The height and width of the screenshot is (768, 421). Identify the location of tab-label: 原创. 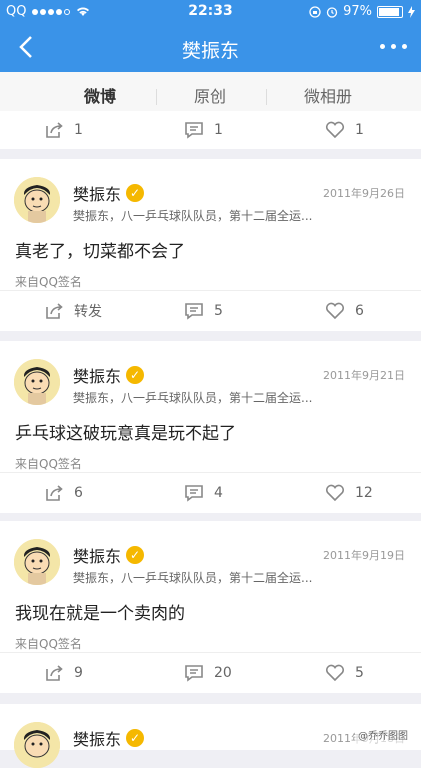
(209, 96).